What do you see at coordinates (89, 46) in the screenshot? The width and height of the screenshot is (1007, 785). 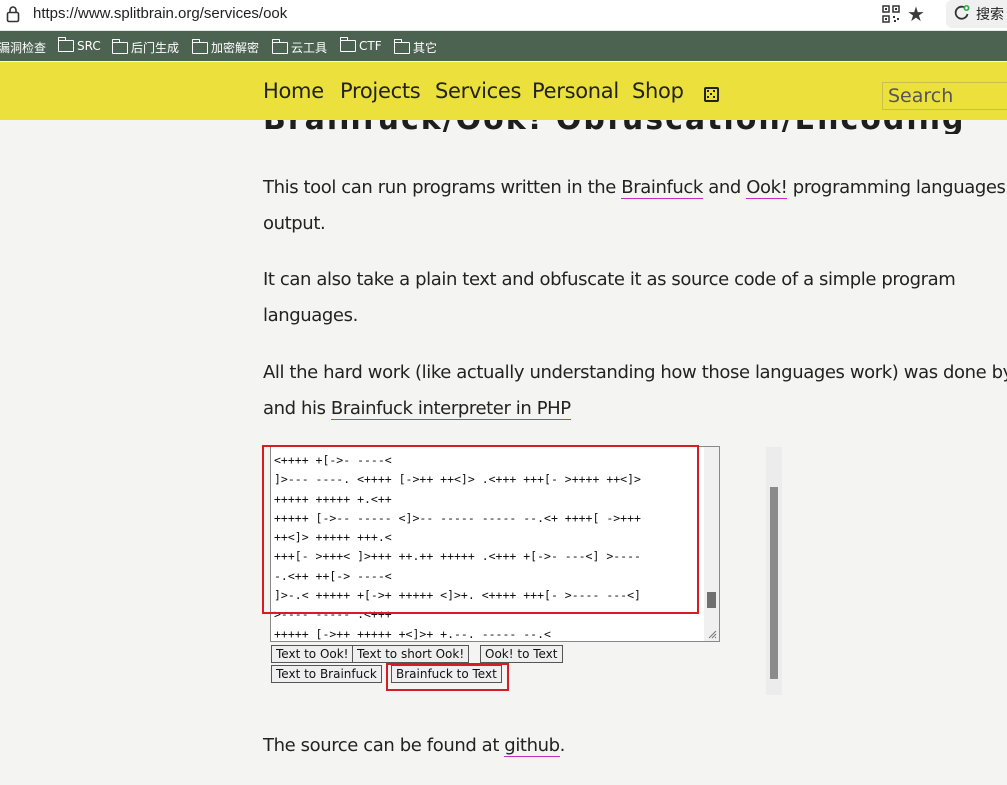 I see `bookmark-label: SRC` at bounding box center [89, 46].